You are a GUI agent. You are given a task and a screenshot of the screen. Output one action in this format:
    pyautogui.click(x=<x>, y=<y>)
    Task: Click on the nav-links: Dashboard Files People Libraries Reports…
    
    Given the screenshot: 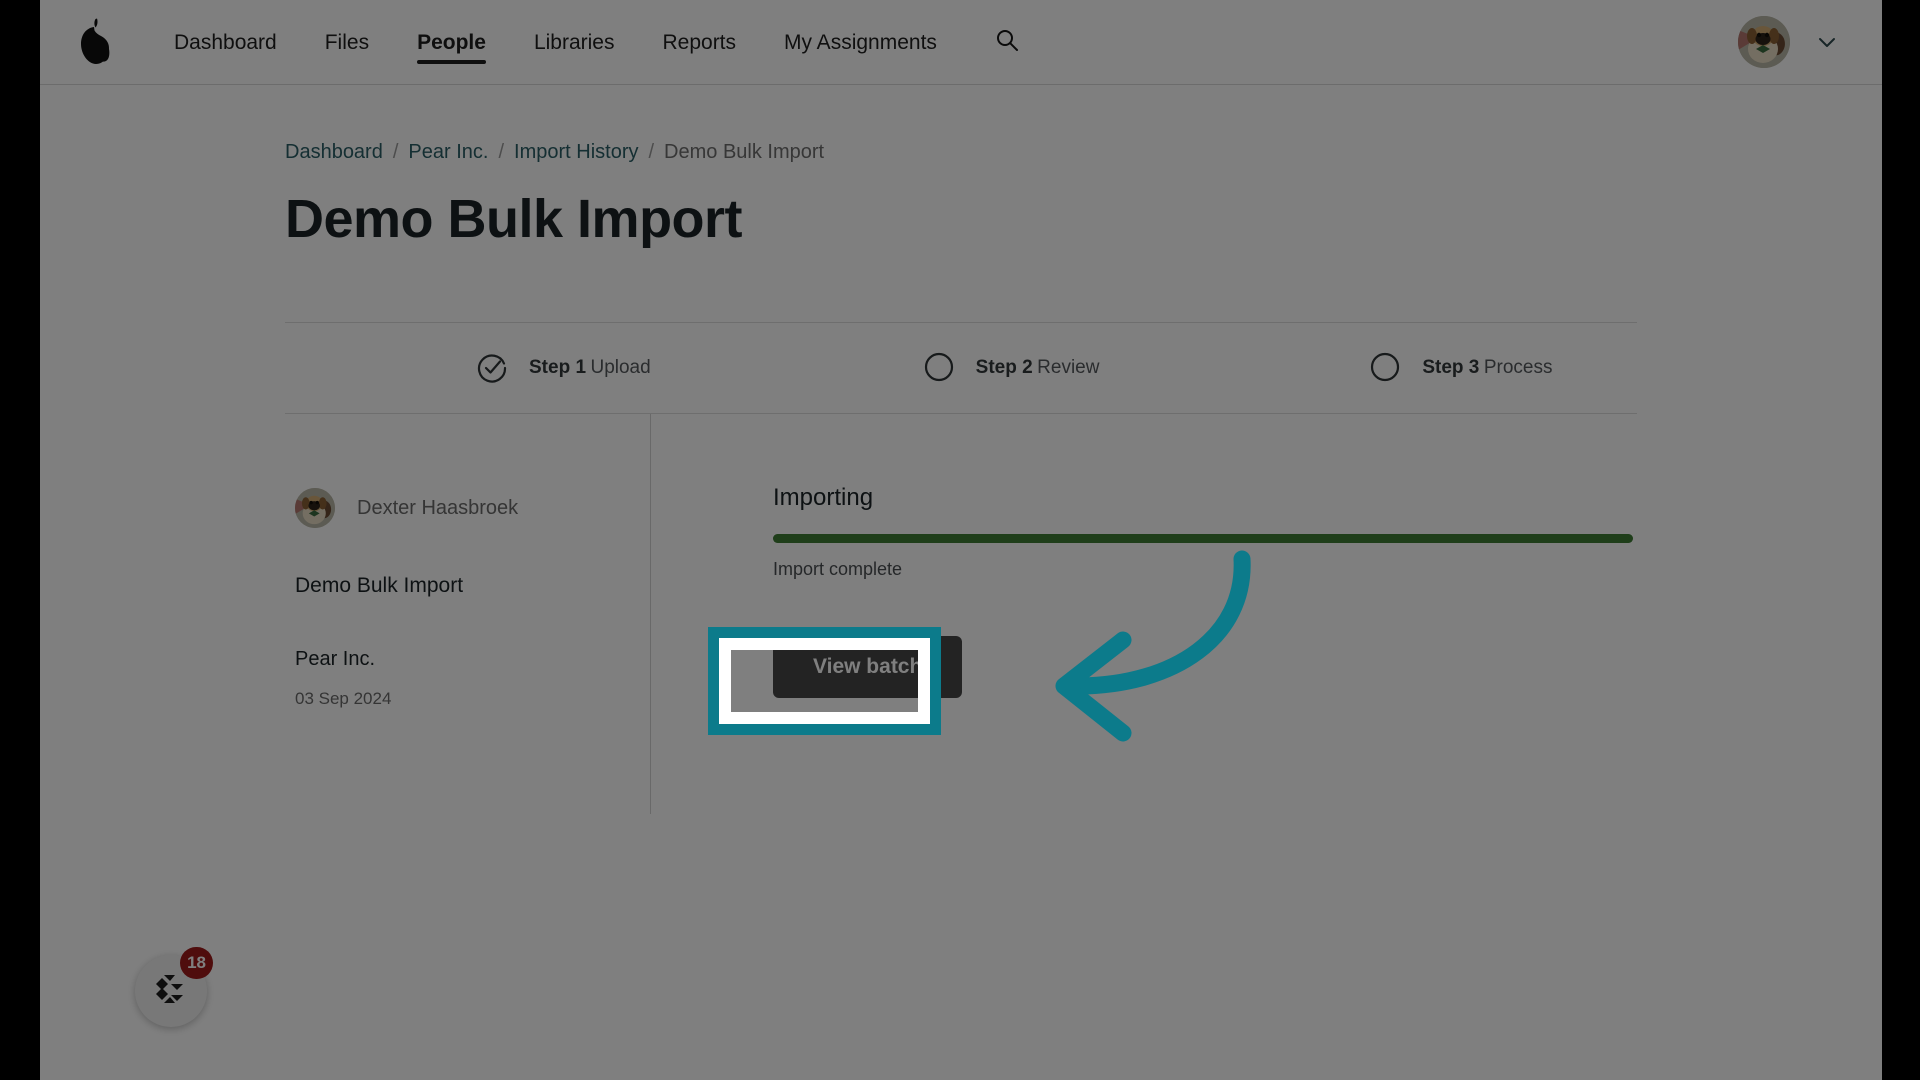 What is the action you would take?
    pyautogui.click(x=555, y=42)
    